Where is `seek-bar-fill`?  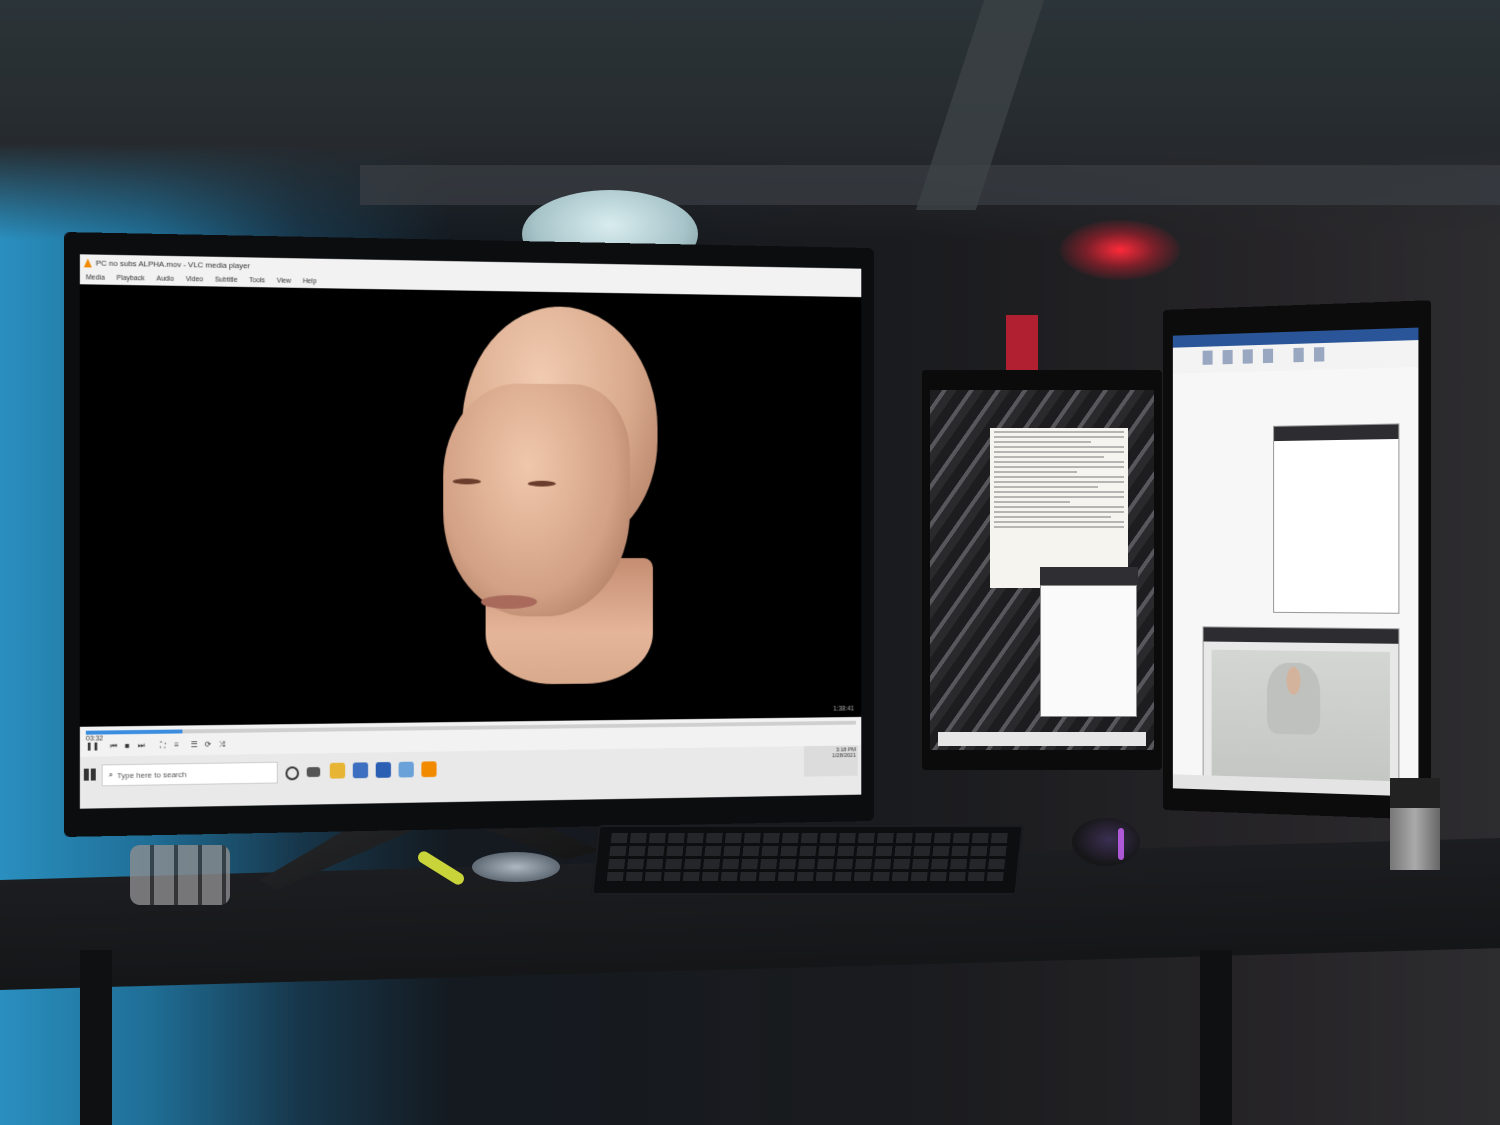
seek-bar-fill is located at coordinates (134, 732).